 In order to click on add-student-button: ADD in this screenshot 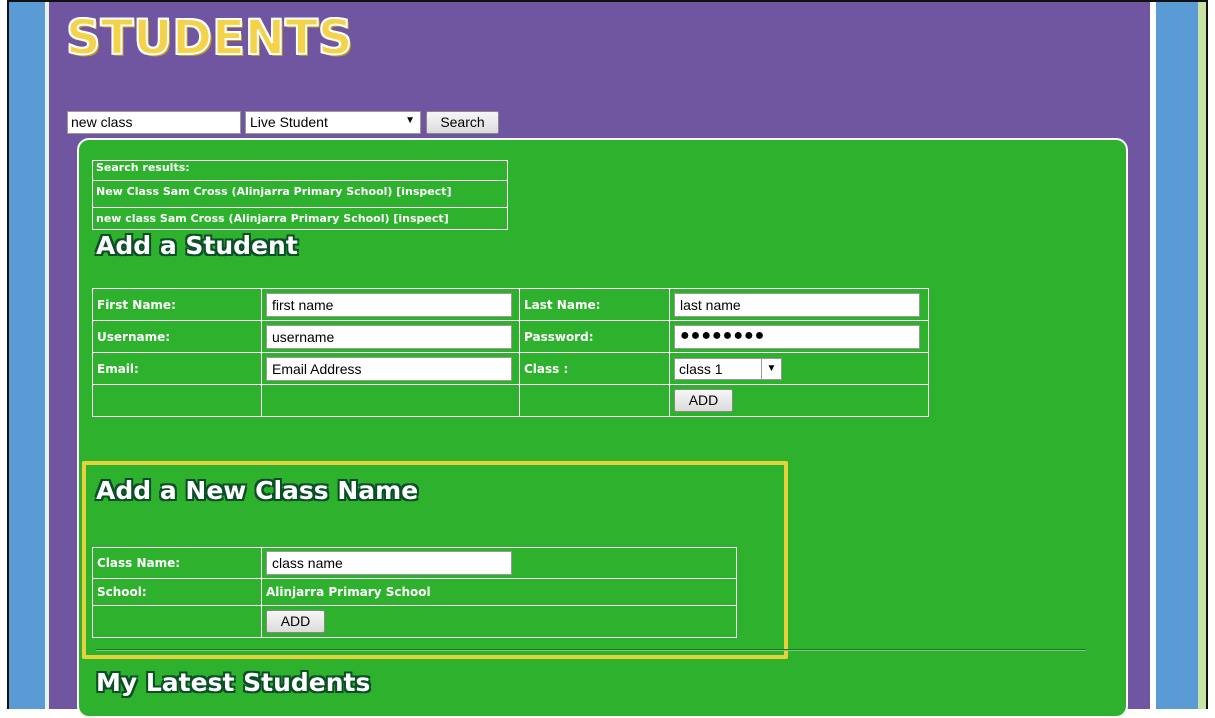, I will do `click(703, 400)`.